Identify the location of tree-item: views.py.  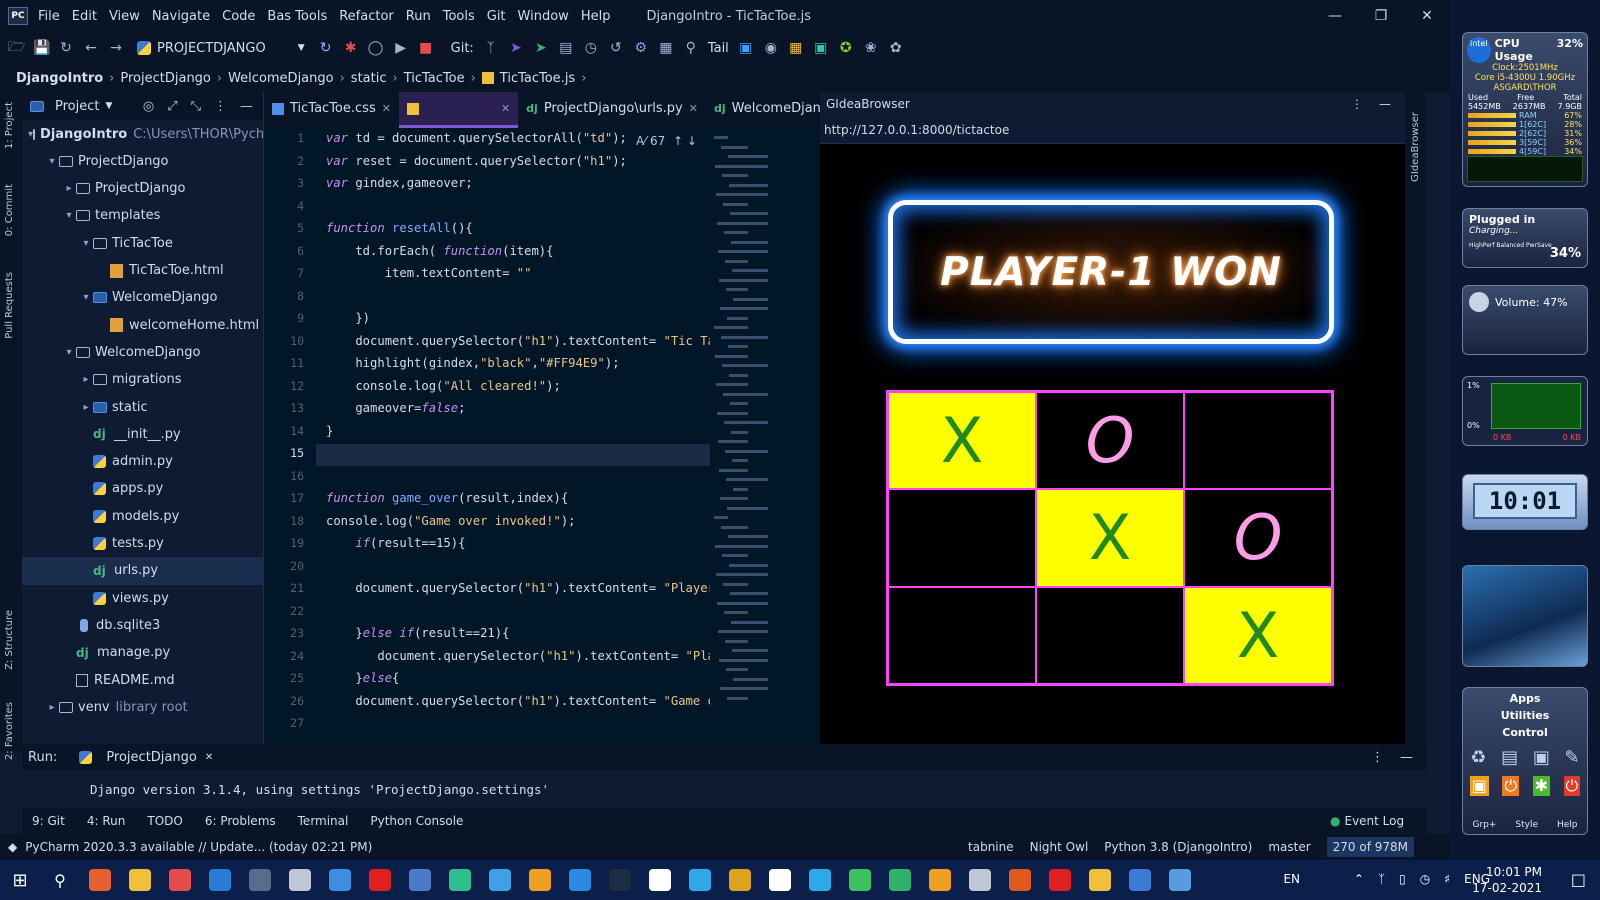
(142, 598).